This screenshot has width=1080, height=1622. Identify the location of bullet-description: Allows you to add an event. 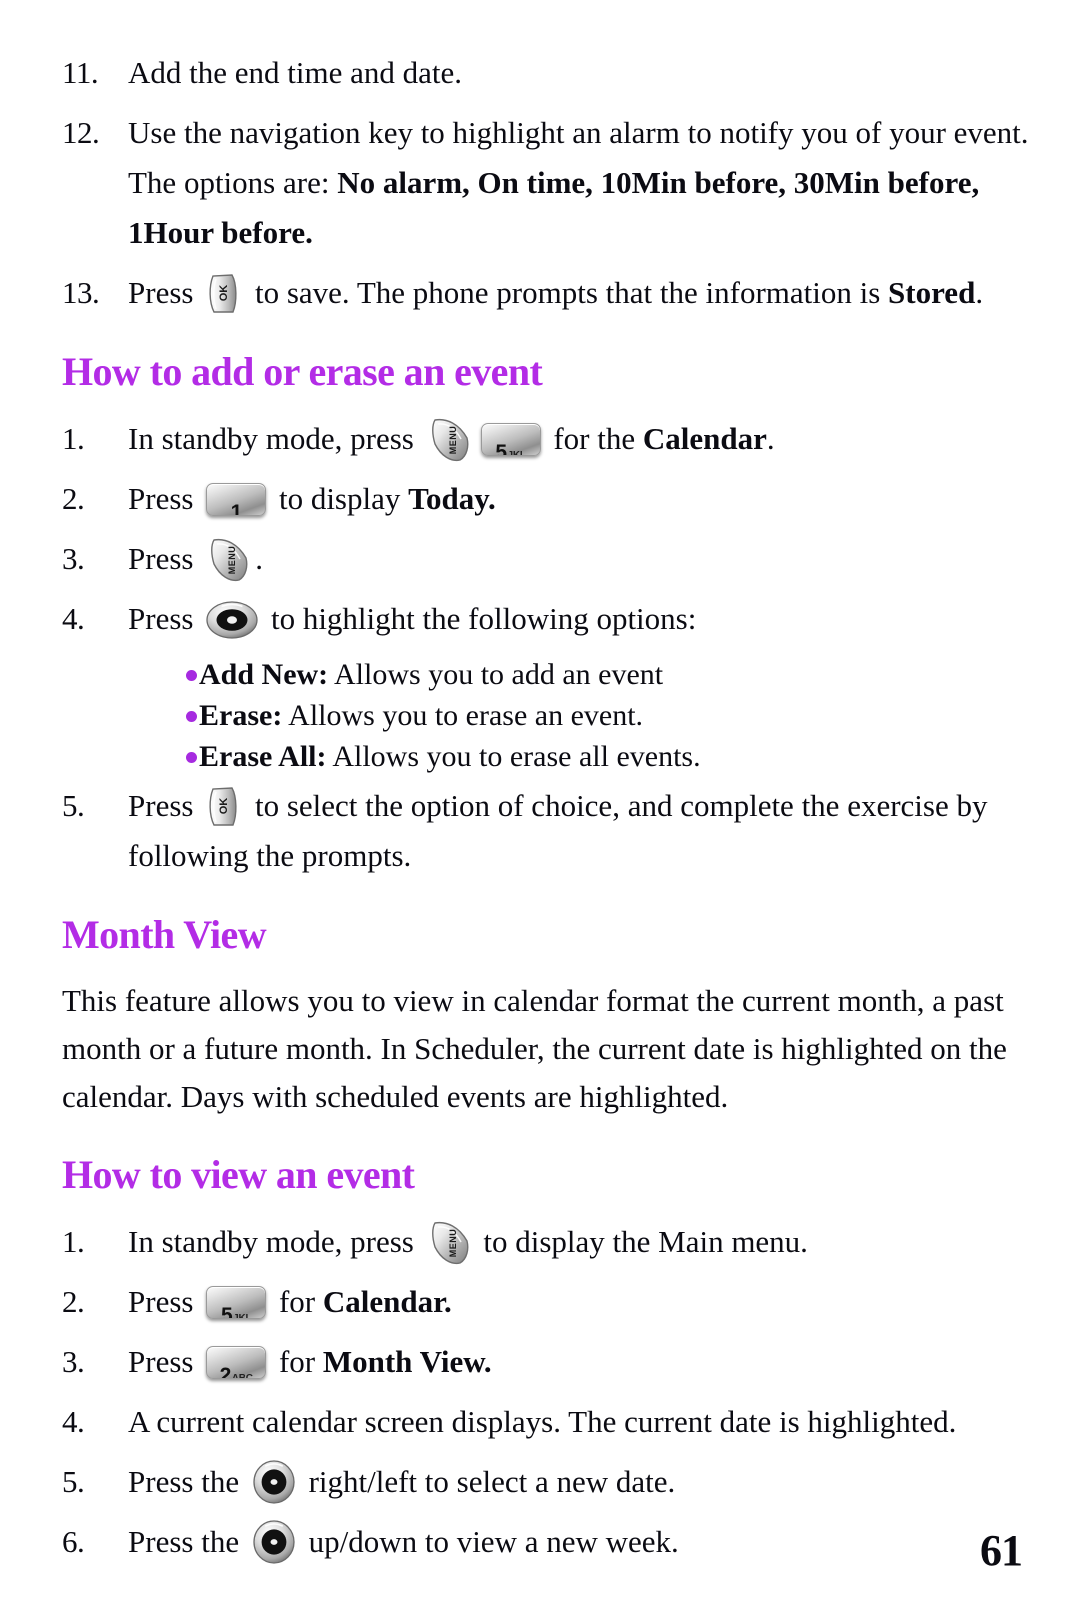
(496, 674).